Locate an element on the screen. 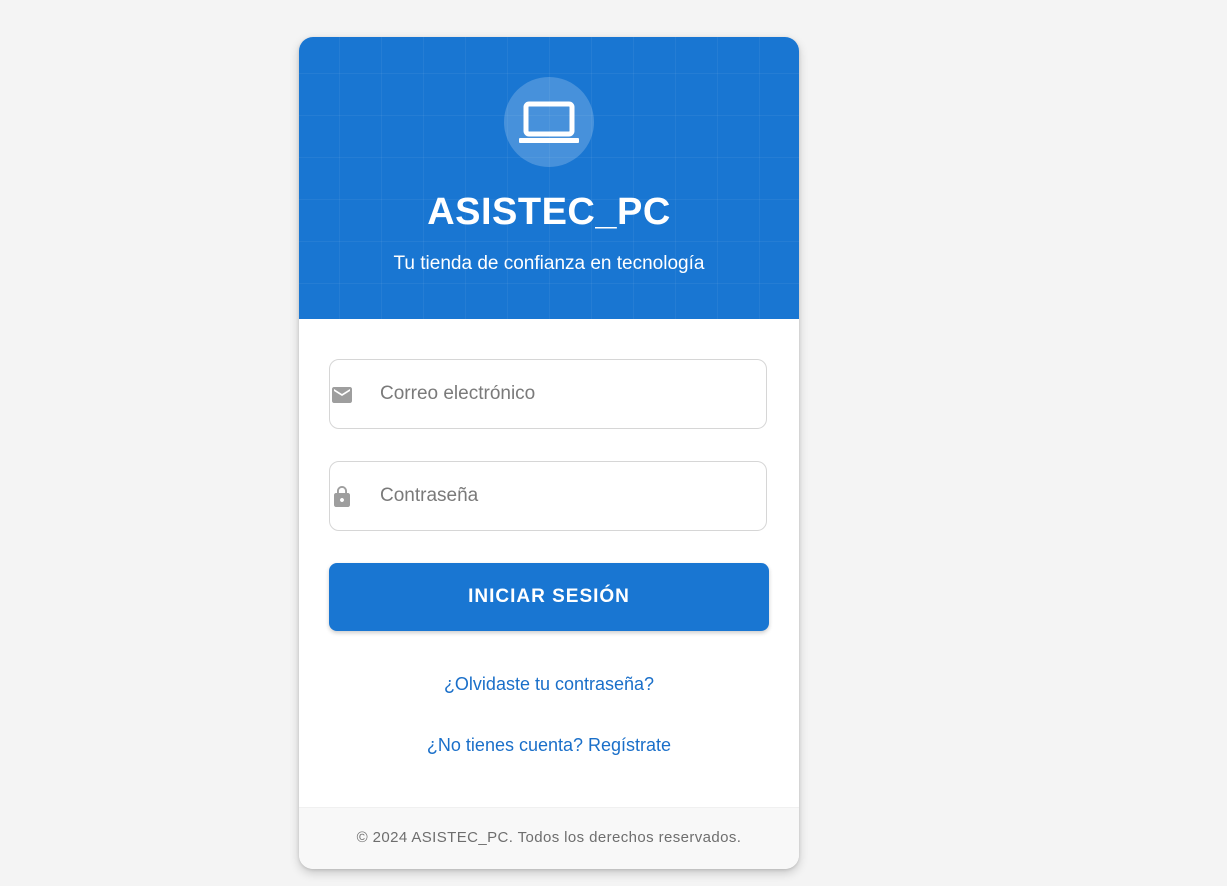 This screenshot has height=886, width=1227. lock-icon is located at coordinates (342, 496).